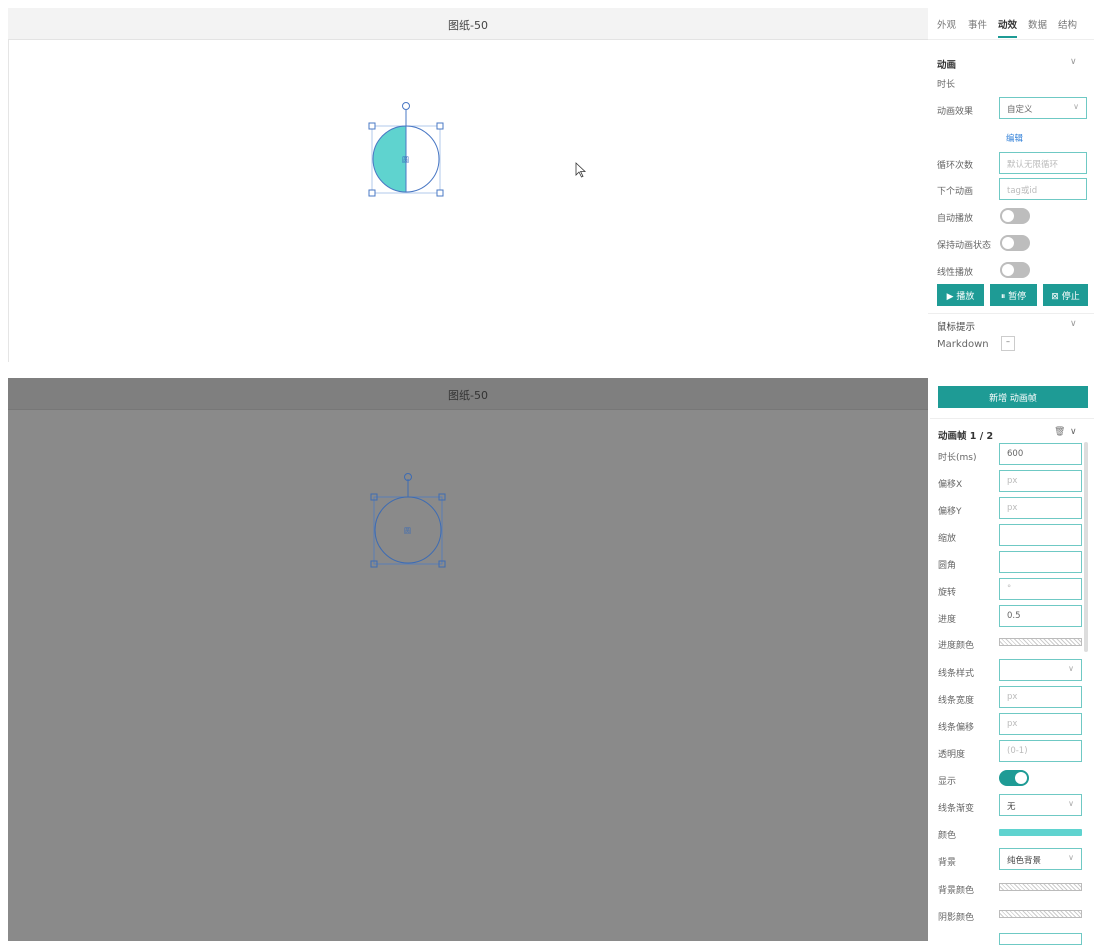 The image size is (1094, 945). I want to click on property-tabs: 外观 事件 动效 数据 结构, so click(1011, 24).